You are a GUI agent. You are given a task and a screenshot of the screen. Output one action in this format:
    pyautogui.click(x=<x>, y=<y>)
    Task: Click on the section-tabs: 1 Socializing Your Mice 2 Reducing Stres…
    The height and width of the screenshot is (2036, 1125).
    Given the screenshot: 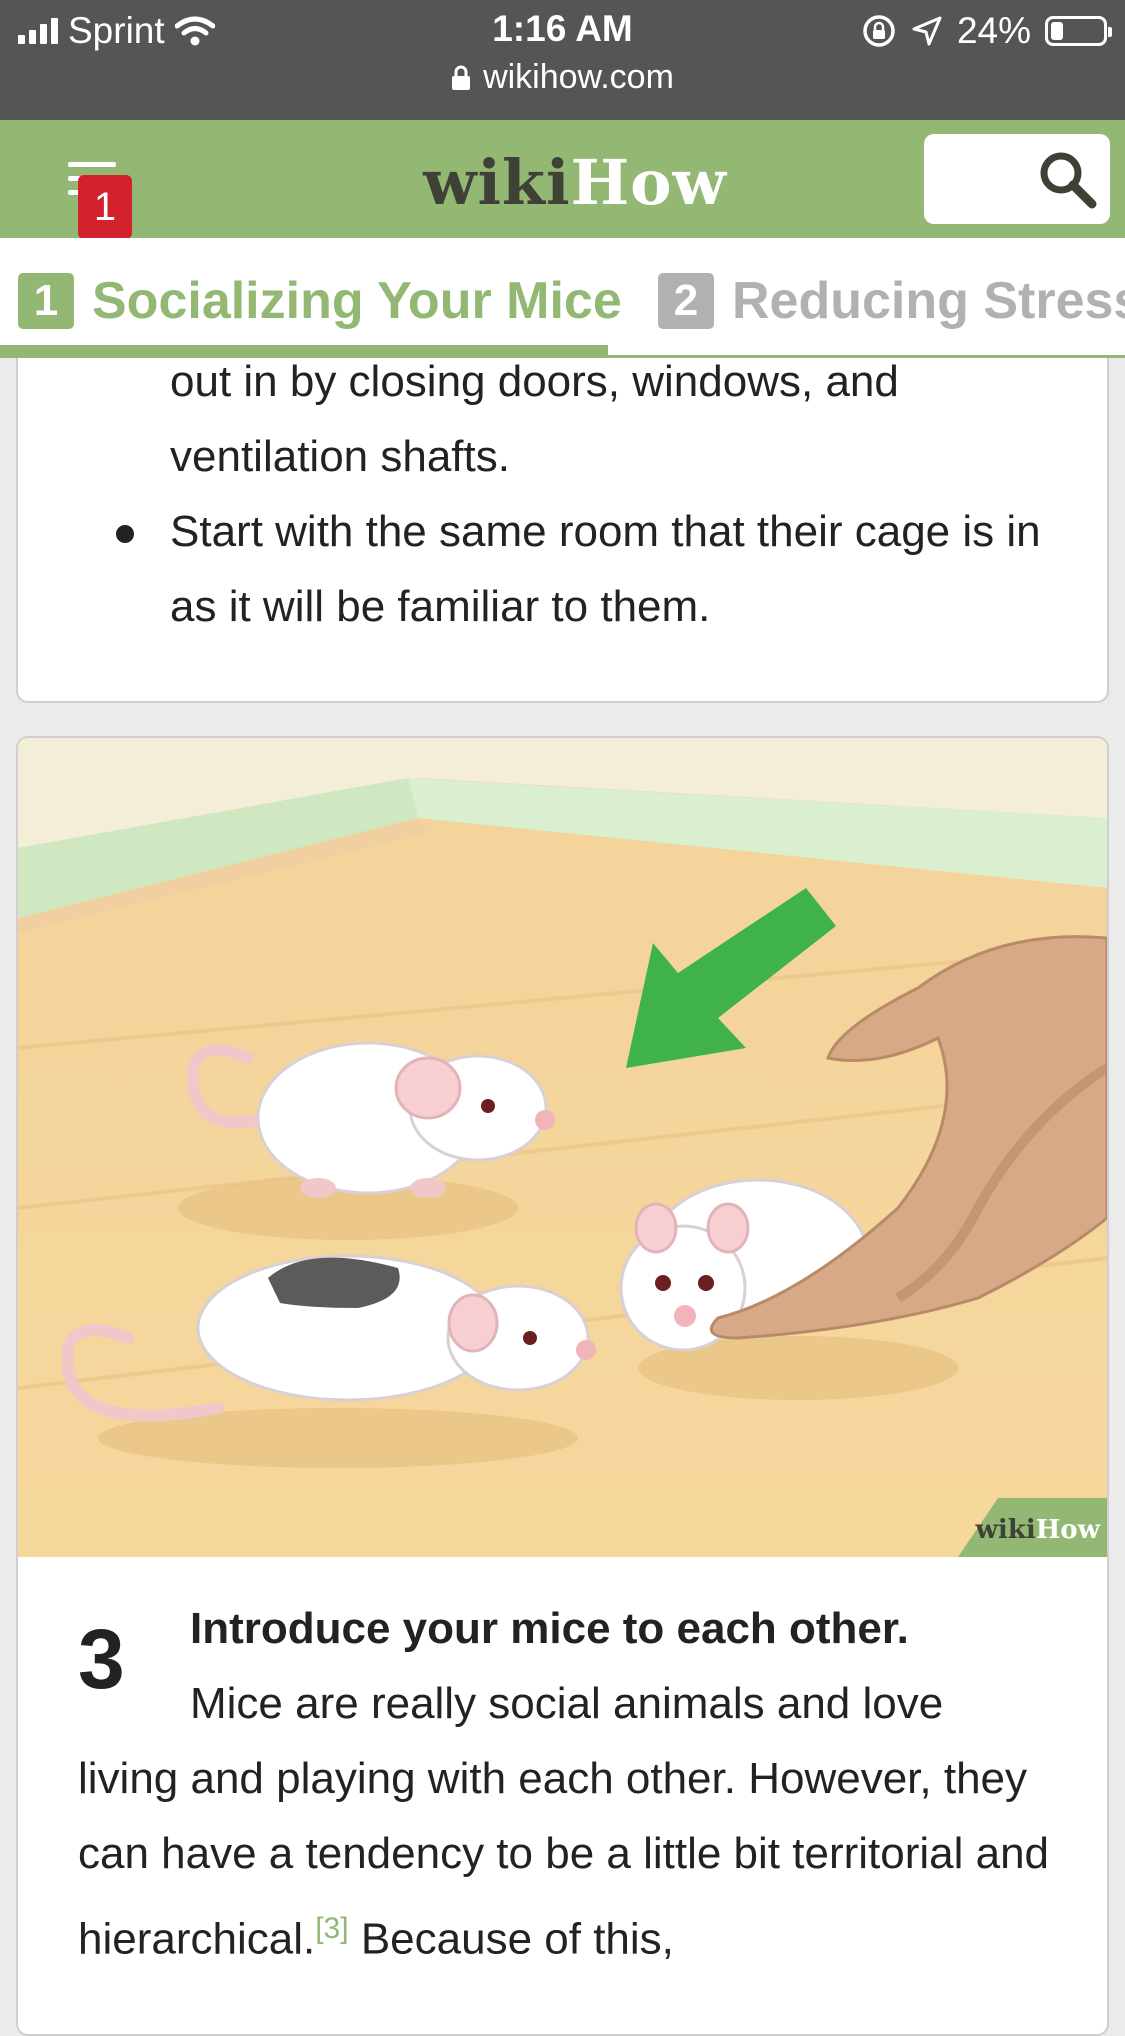 What is the action you would take?
    pyautogui.click(x=562, y=298)
    